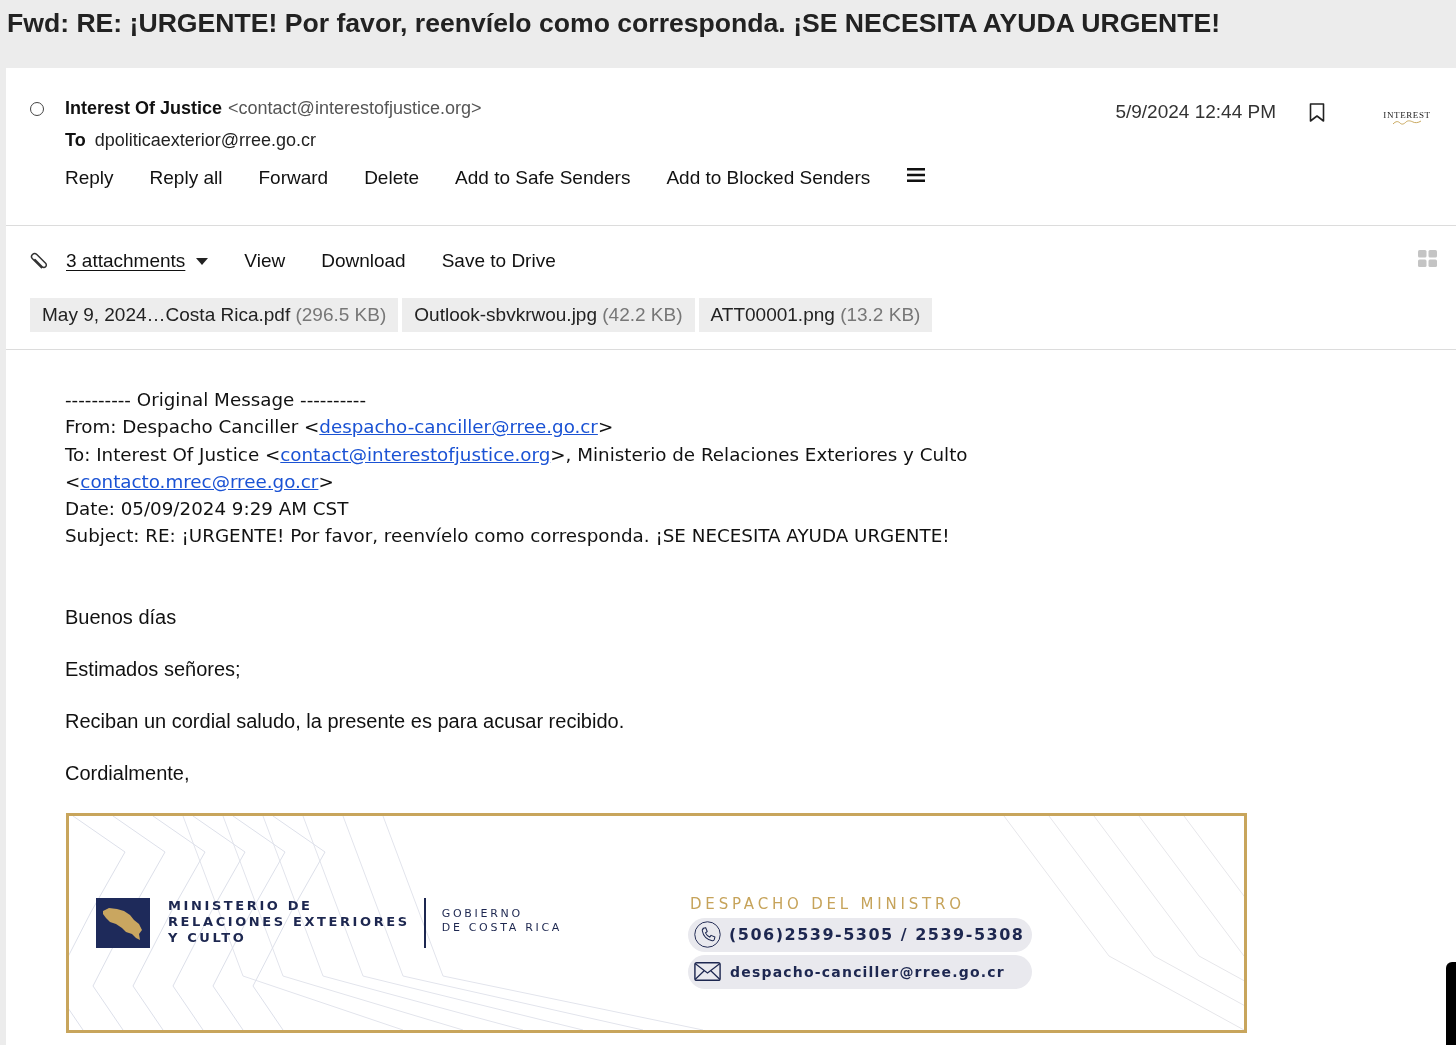 The image size is (1456, 1045). Describe the element at coordinates (392, 178) in the screenshot. I see `action-link: Delete` at that location.